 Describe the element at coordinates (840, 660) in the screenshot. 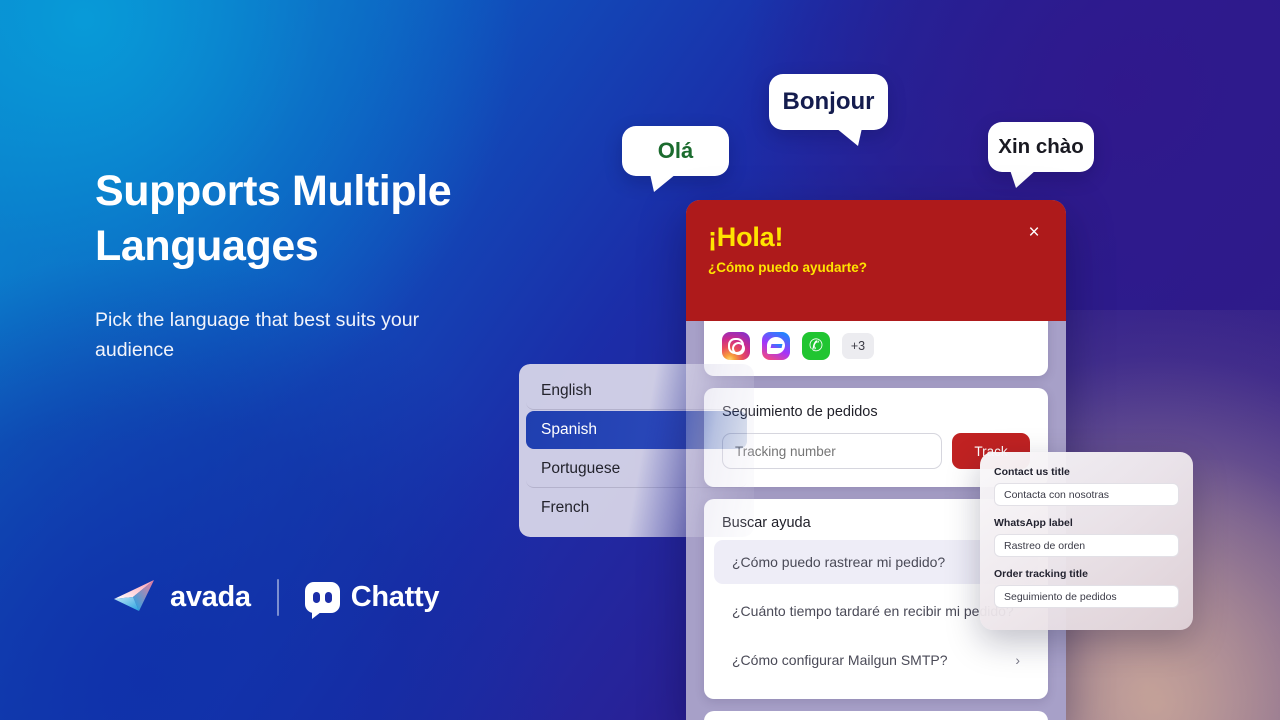

I see `faq-question: ¿Cómo configurar Mailgun SMTP?` at that location.